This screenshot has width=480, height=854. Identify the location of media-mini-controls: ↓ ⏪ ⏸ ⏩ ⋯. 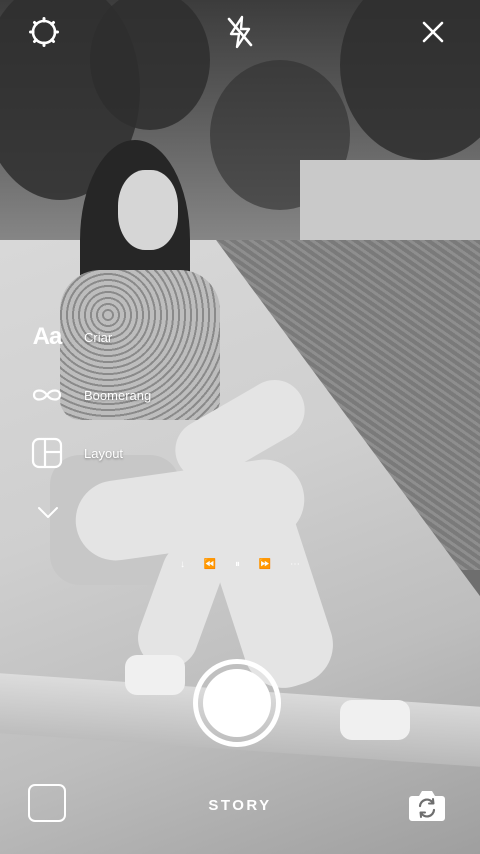
(240, 565).